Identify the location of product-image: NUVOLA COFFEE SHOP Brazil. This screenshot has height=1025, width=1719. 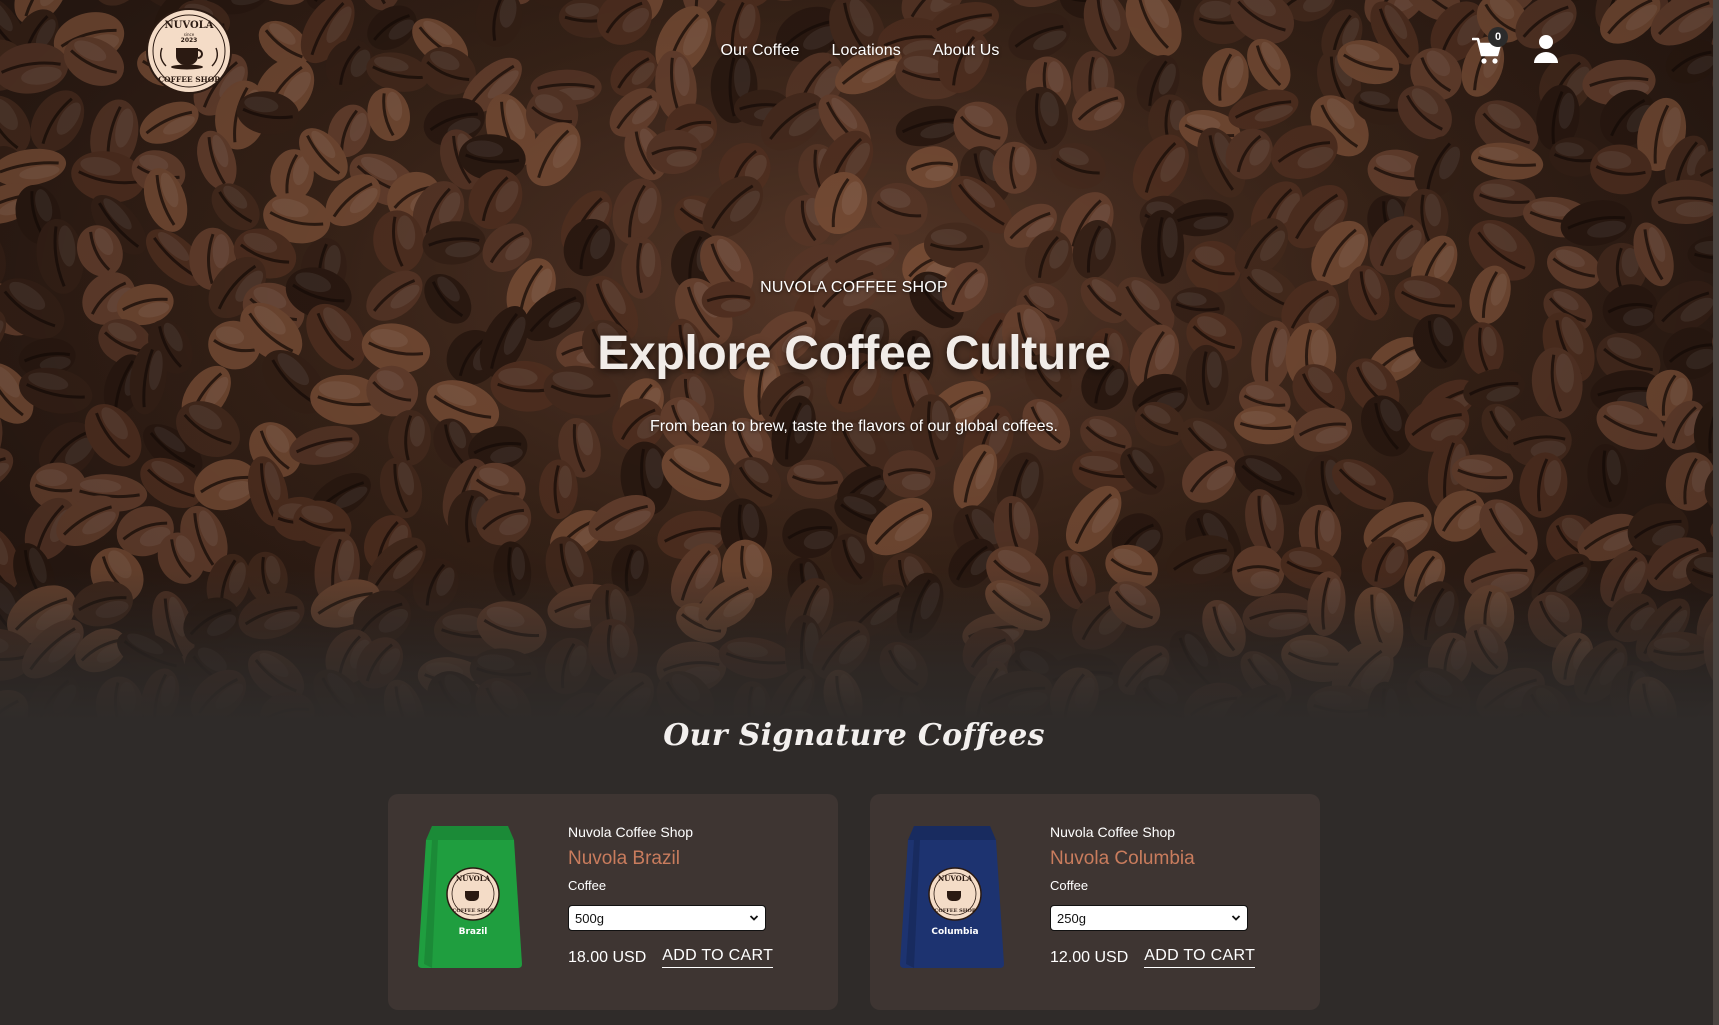
(470, 897).